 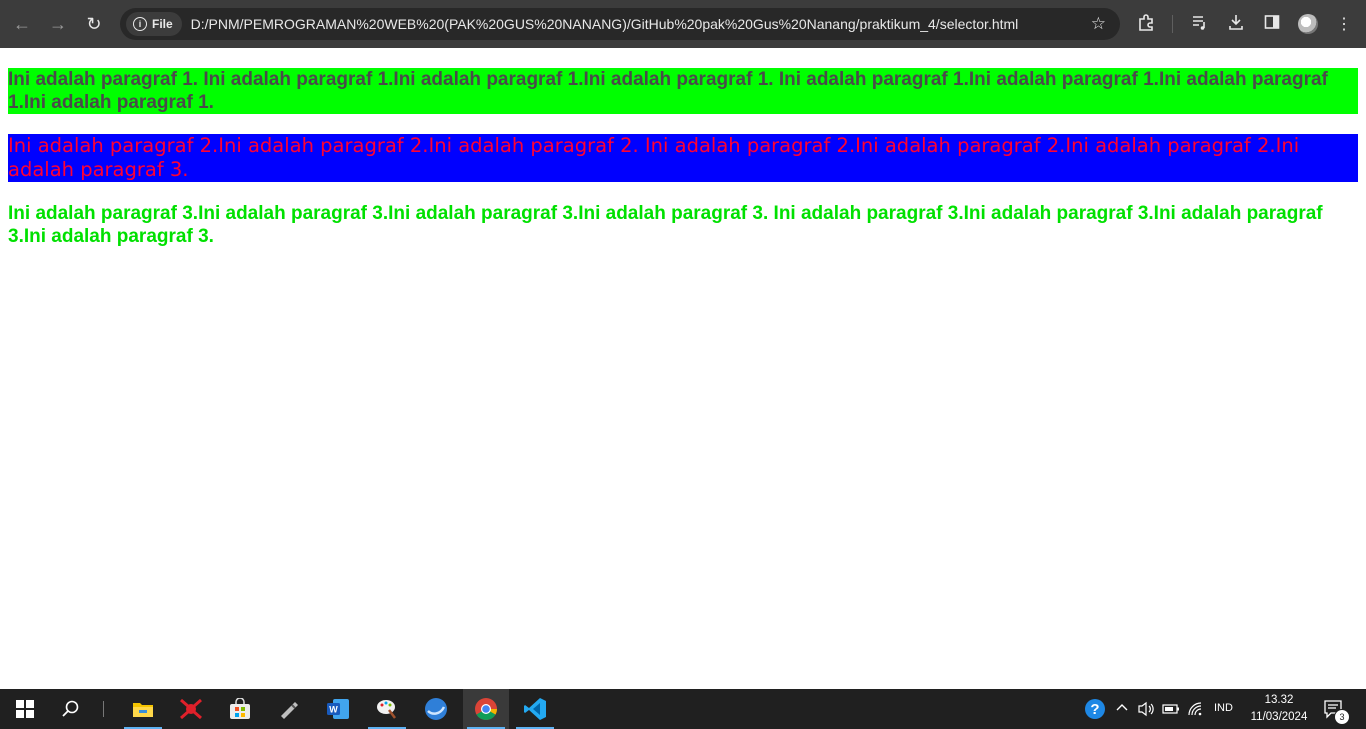 I want to click on taskbar-word: W, so click(x=338, y=709).